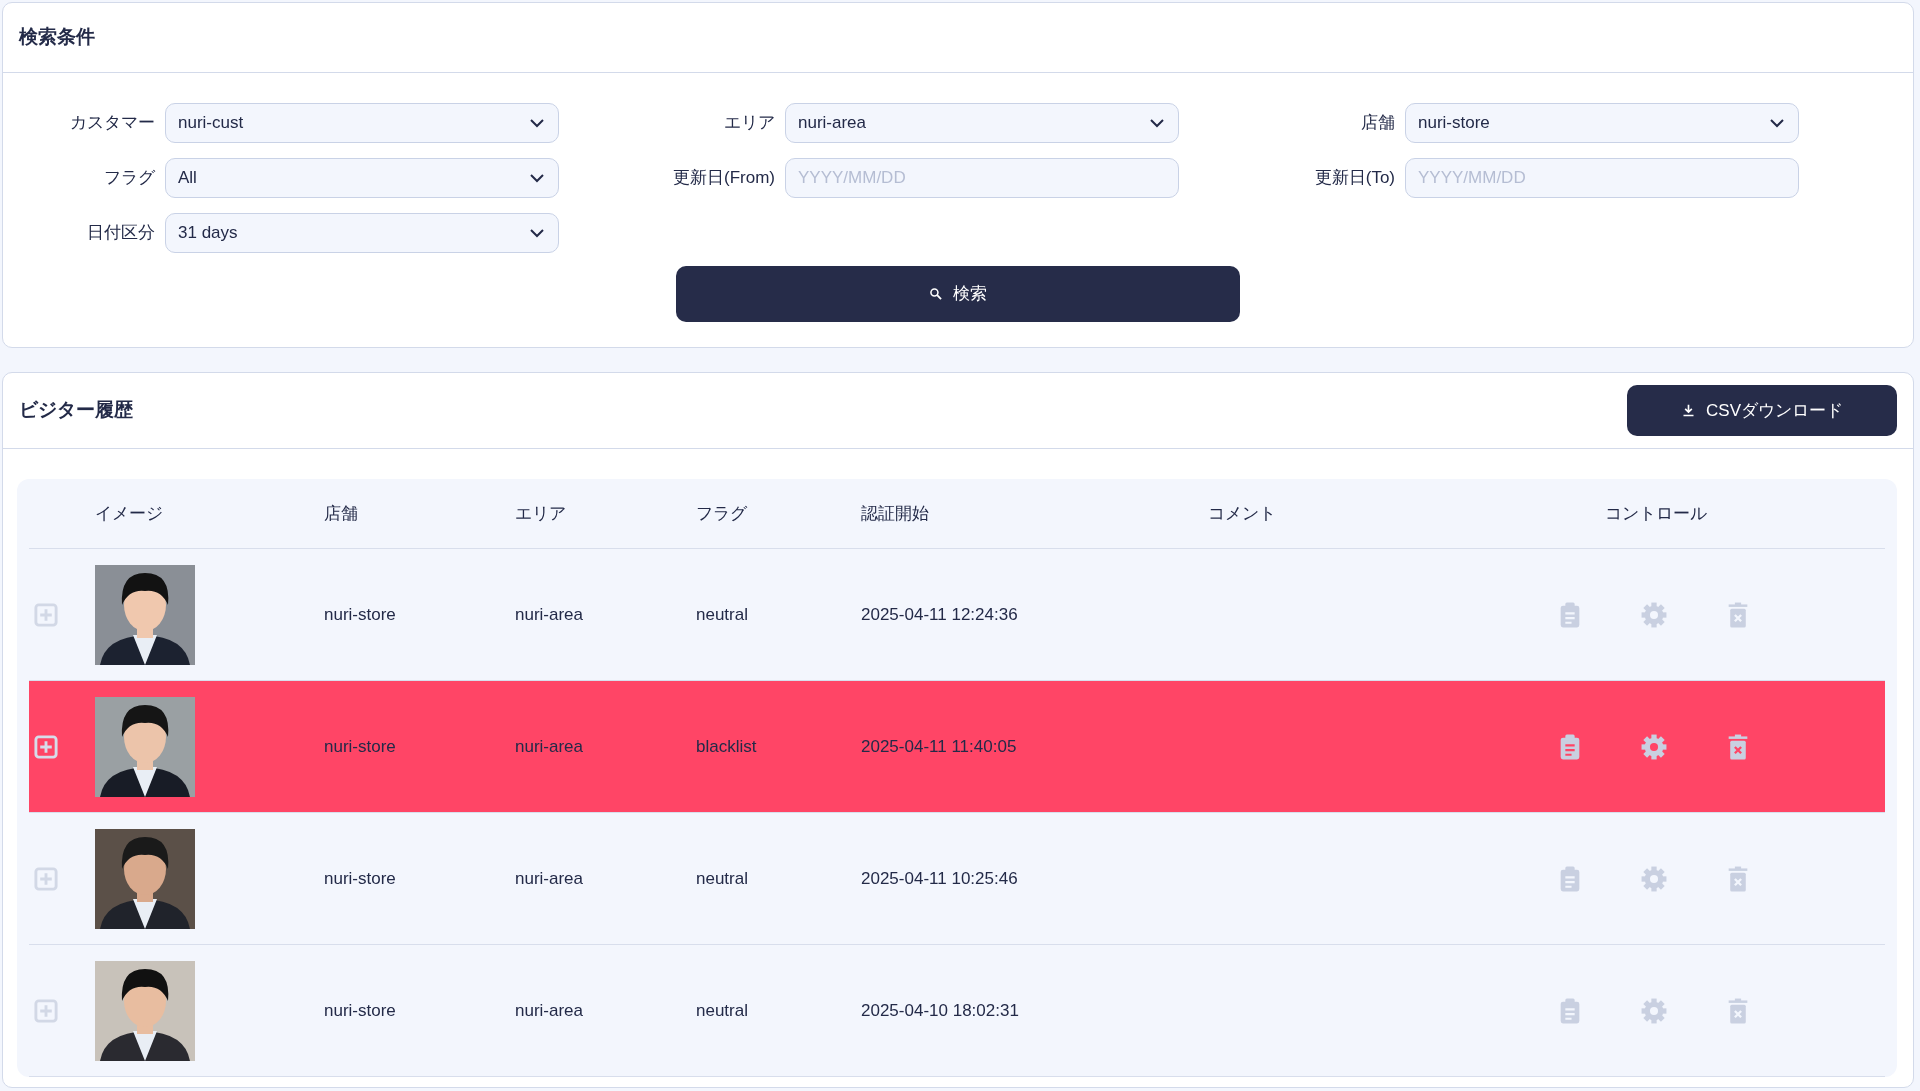 The image size is (1920, 1091). What do you see at coordinates (1688, 410) in the screenshot?
I see `download-icon` at bounding box center [1688, 410].